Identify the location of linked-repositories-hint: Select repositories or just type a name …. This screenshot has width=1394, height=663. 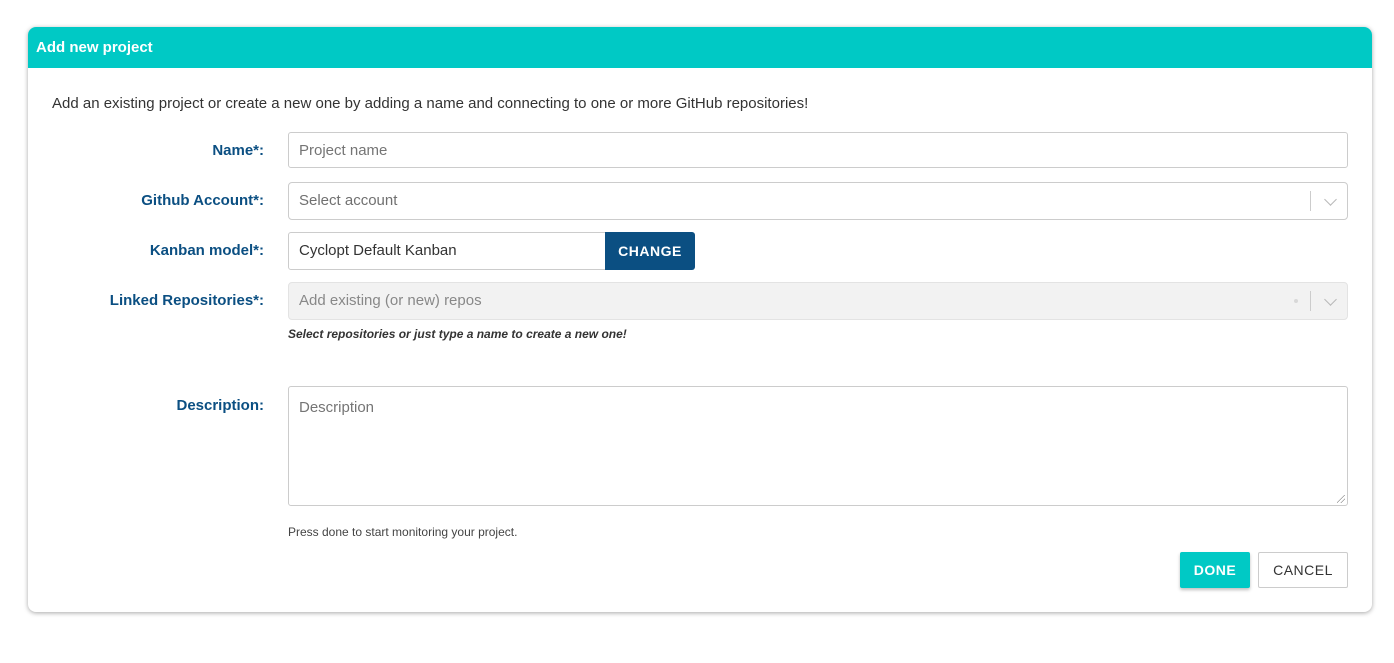
(457, 334).